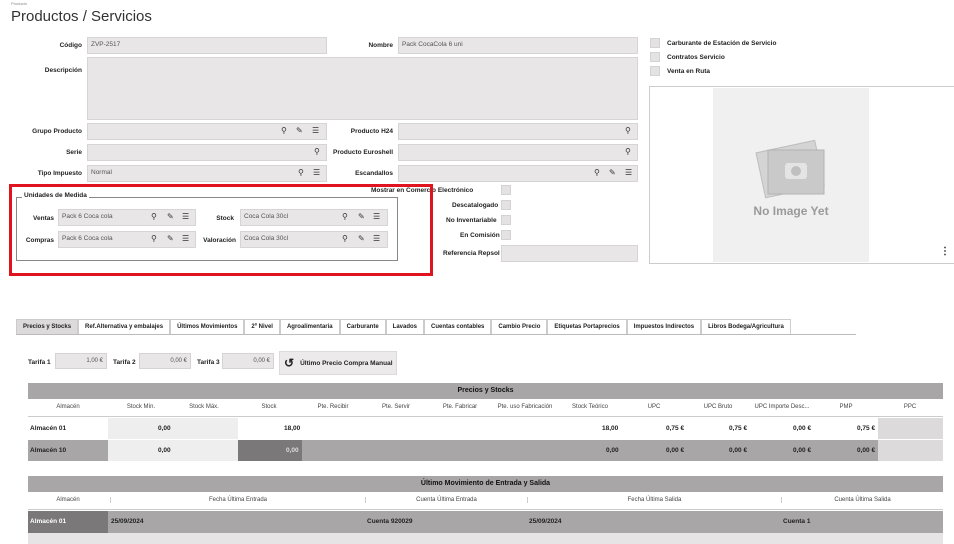 The width and height of the screenshot is (954, 544). Describe the element at coordinates (390, 521) in the screenshot. I see `cell-cuenta-entrada: Cuenta 920029` at that location.